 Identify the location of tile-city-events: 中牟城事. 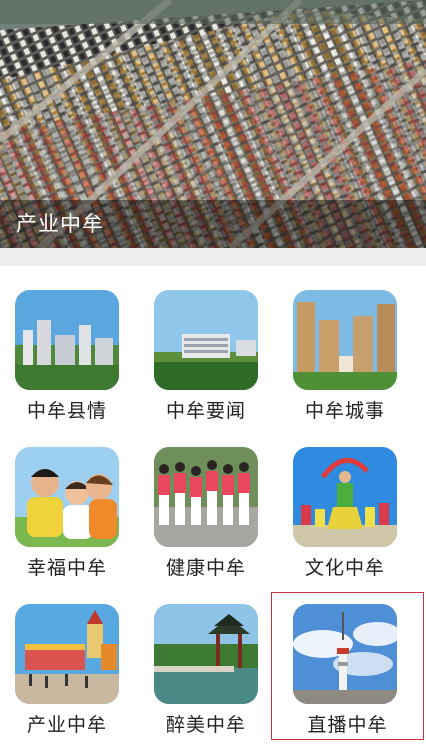
(345, 344).